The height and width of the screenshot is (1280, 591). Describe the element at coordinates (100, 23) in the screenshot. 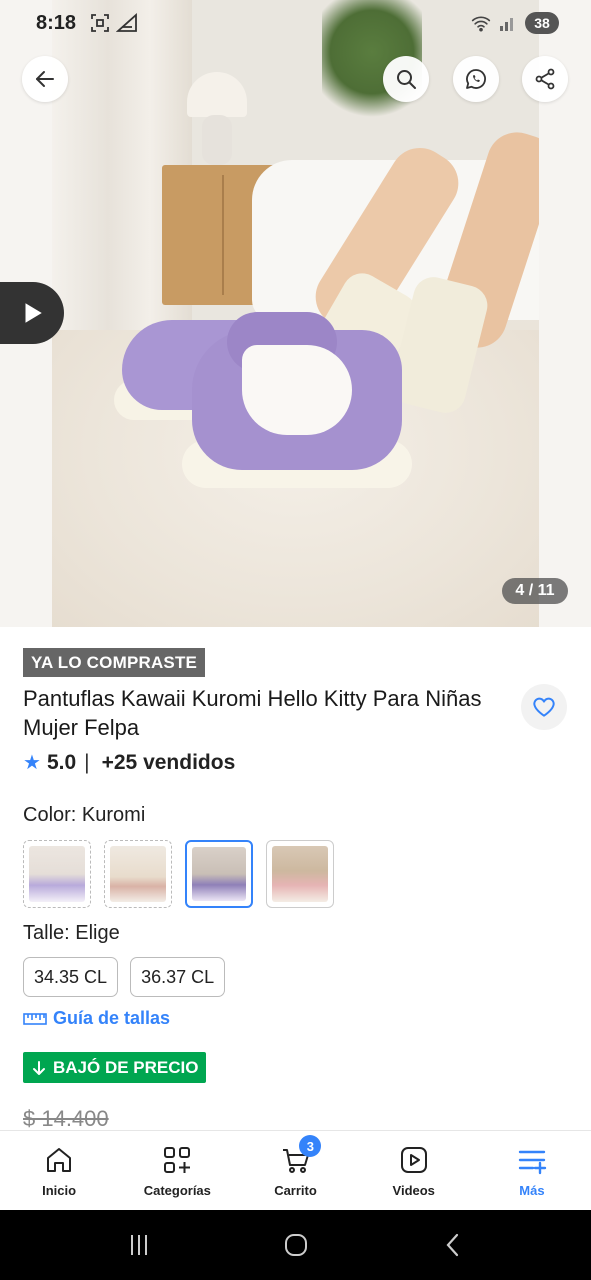

I see `screenshot-icon` at that location.